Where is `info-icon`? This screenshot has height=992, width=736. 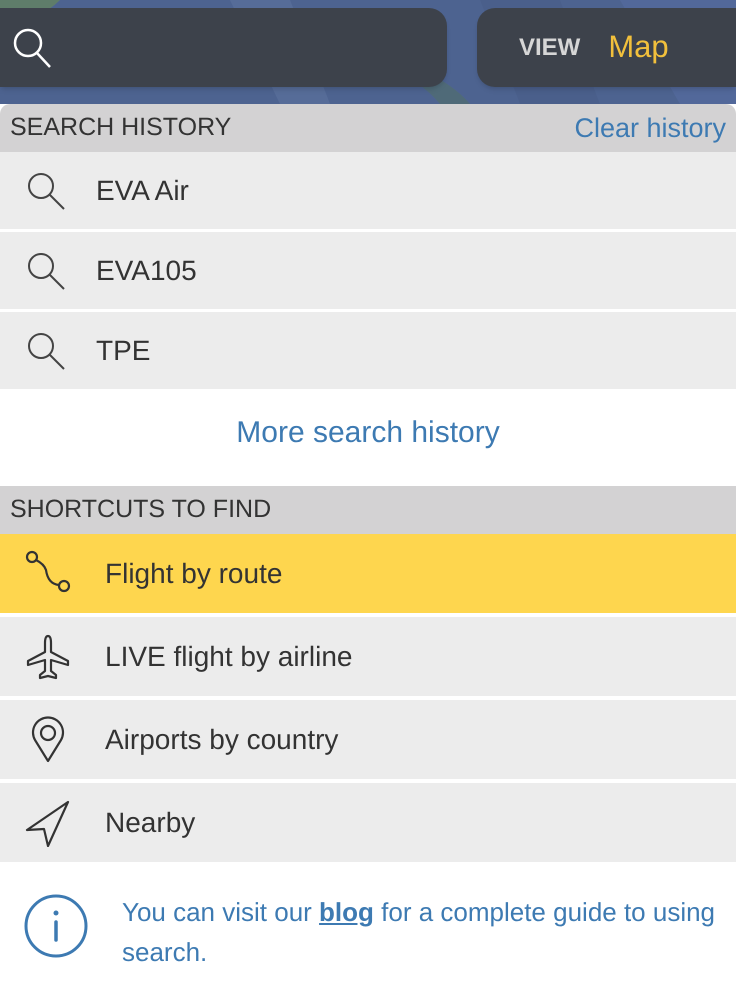
info-icon is located at coordinates (56, 926).